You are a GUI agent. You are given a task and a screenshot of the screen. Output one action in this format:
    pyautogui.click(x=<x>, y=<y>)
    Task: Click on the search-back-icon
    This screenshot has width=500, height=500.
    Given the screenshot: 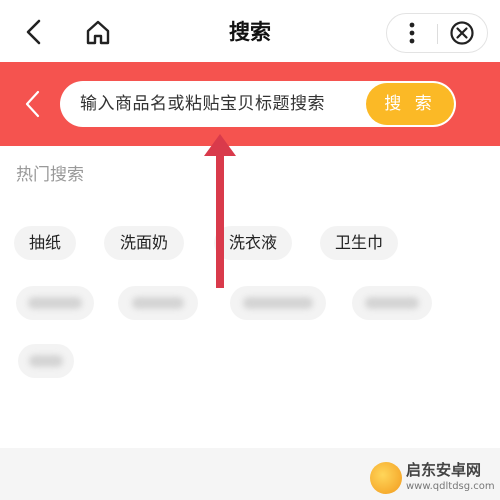 What is the action you would take?
    pyautogui.click(x=33, y=104)
    